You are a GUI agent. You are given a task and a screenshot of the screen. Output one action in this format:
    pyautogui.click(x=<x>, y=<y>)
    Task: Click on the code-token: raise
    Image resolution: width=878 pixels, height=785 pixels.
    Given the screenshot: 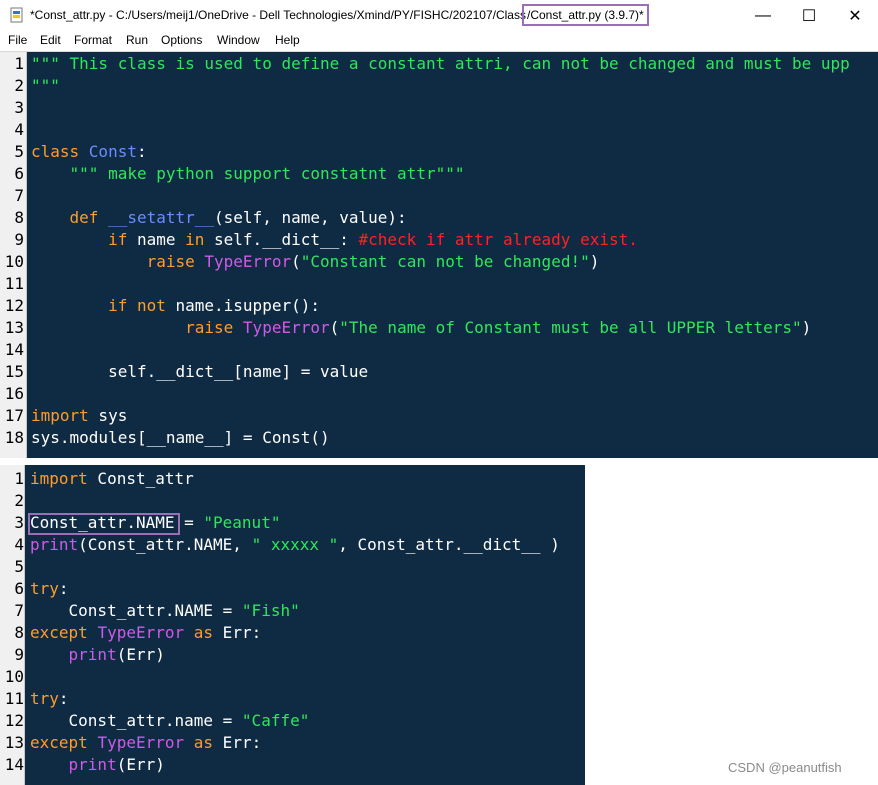 What is the action you would take?
    pyautogui.click(x=175, y=261)
    